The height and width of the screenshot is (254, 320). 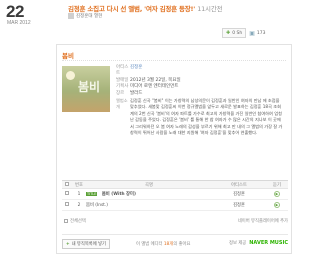 What do you see at coordinates (120, 93) in the screenshot?
I see `info-label: 장르` at bounding box center [120, 93].